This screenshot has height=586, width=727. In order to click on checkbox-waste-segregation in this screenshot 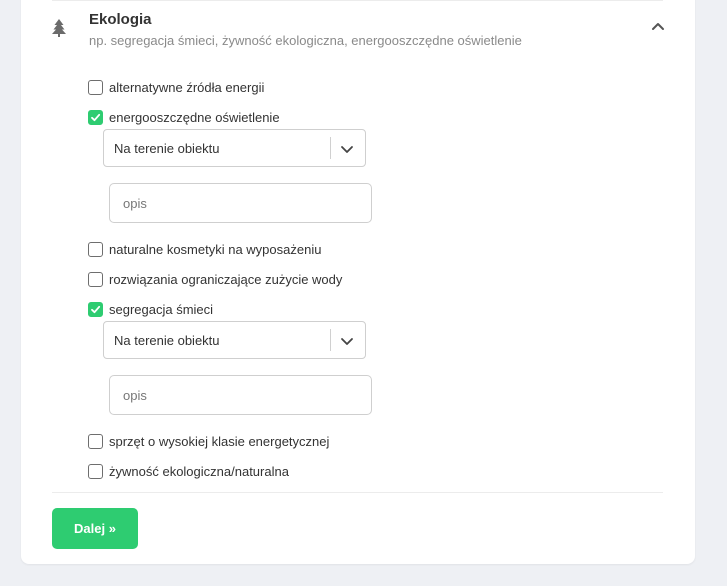, I will do `click(95, 309)`.